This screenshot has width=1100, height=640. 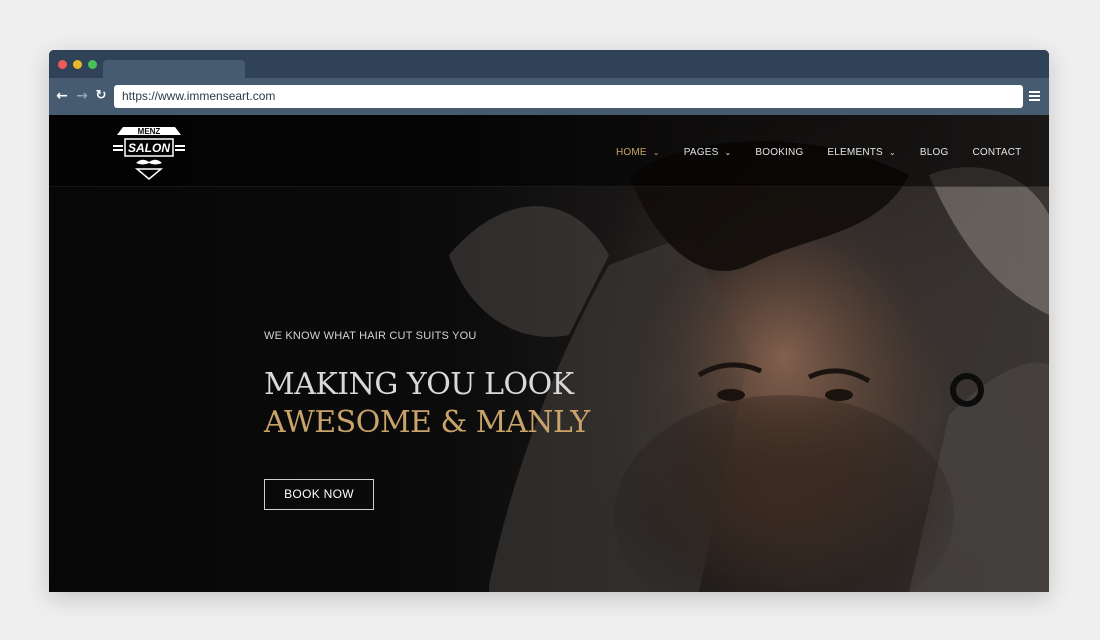 What do you see at coordinates (101, 96) in the screenshot?
I see `reload-icon: ↻` at bounding box center [101, 96].